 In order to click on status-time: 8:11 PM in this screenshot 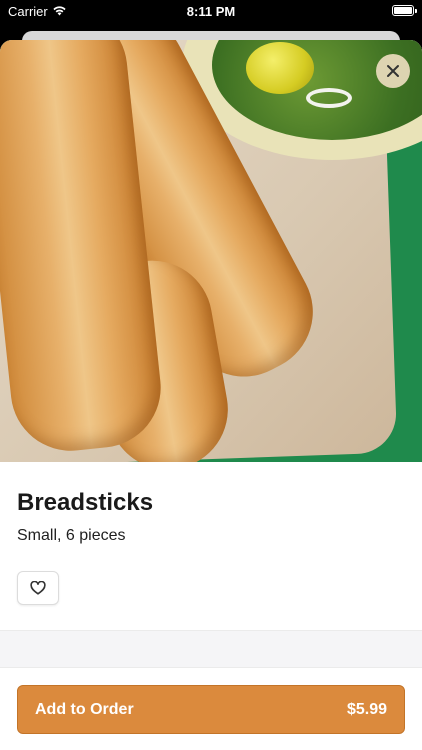, I will do `click(211, 11)`.